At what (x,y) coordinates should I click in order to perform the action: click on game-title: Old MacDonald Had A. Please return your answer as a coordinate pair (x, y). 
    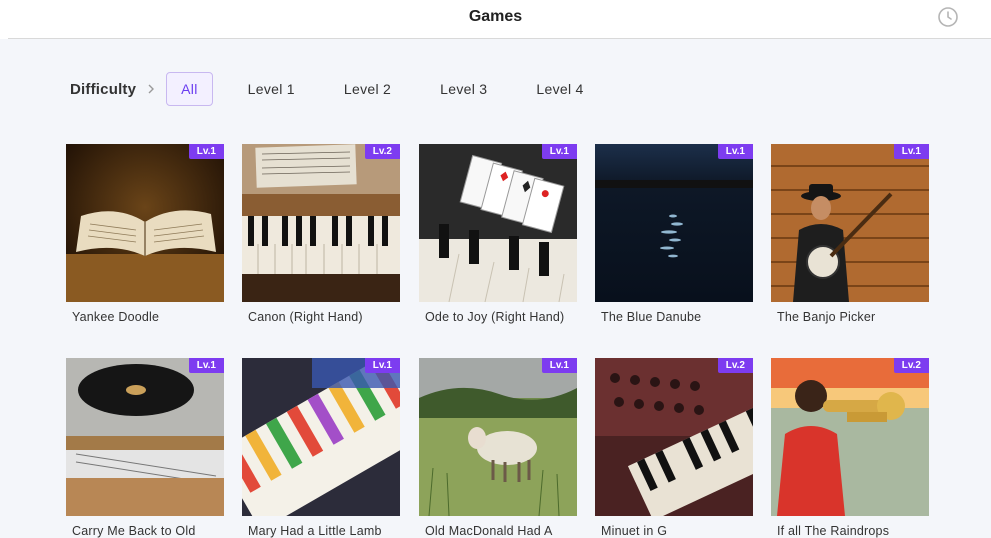
    Looking at the image, I should click on (489, 531).